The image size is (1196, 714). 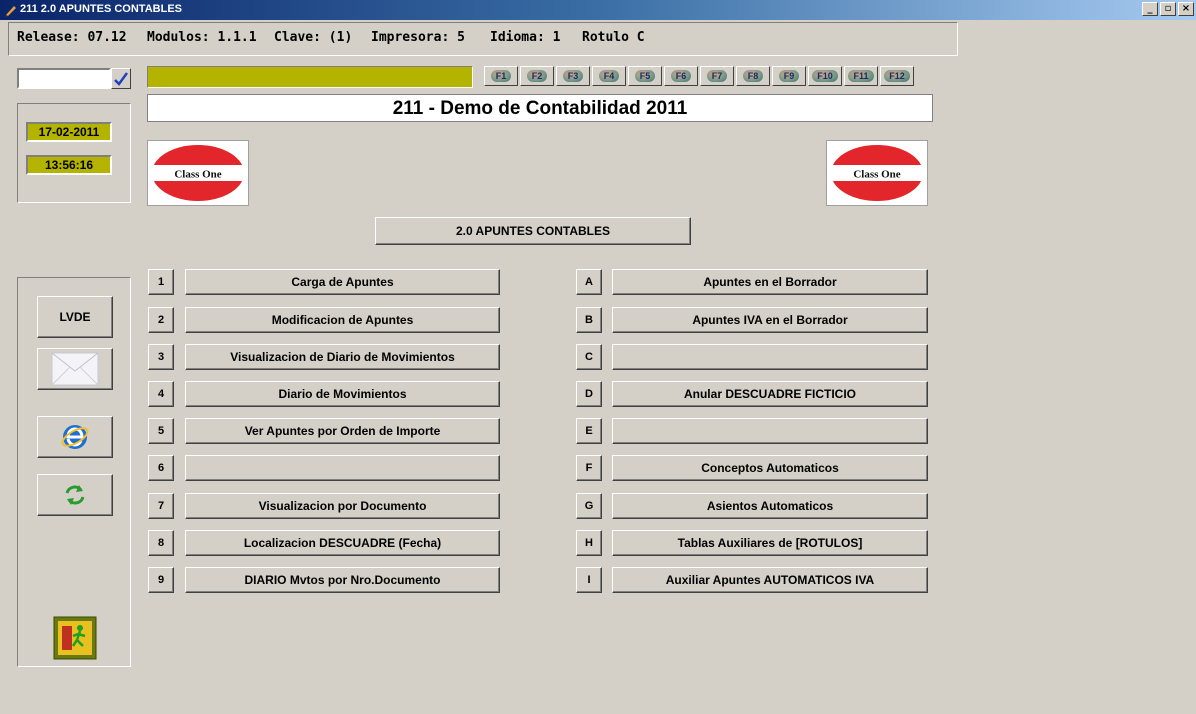 I want to click on logo-left: Class One, so click(x=198, y=173).